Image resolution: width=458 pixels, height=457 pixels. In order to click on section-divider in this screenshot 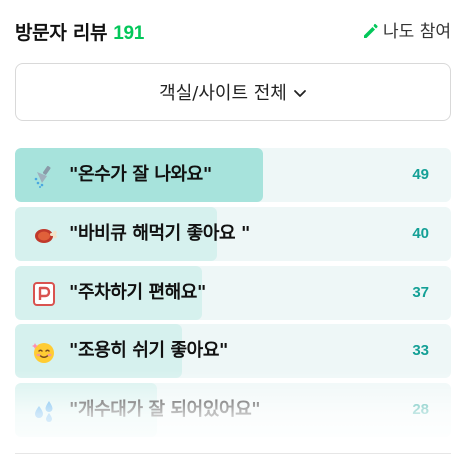, I will do `click(233, 453)`.